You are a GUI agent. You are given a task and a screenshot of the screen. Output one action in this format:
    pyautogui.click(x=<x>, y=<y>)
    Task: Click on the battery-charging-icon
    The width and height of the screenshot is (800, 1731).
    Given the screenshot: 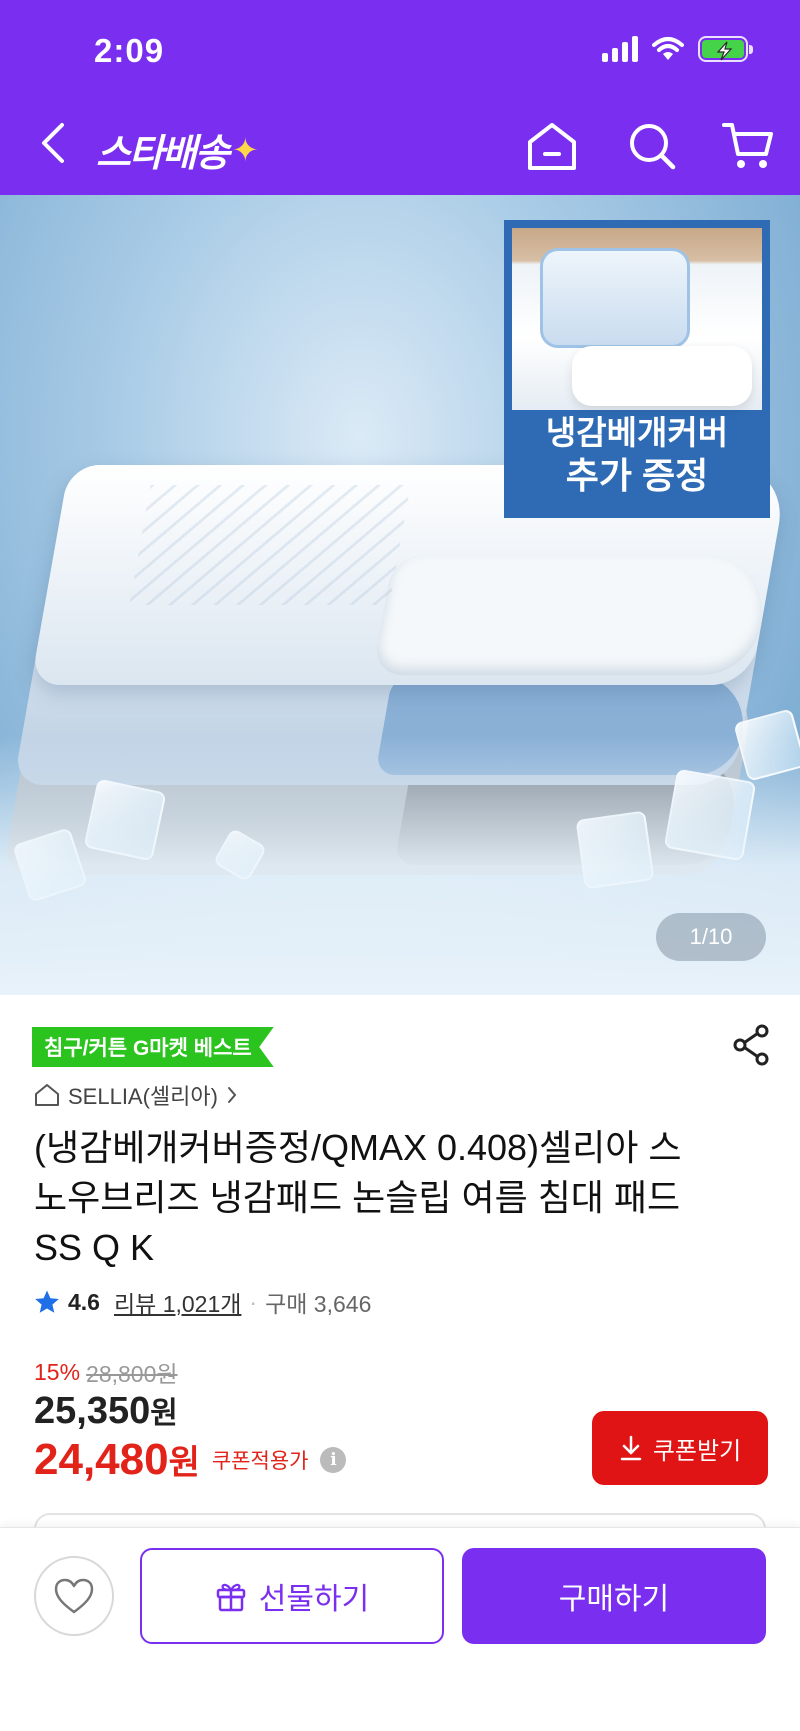 What is the action you would take?
    pyautogui.click(x=725, y=49)
    